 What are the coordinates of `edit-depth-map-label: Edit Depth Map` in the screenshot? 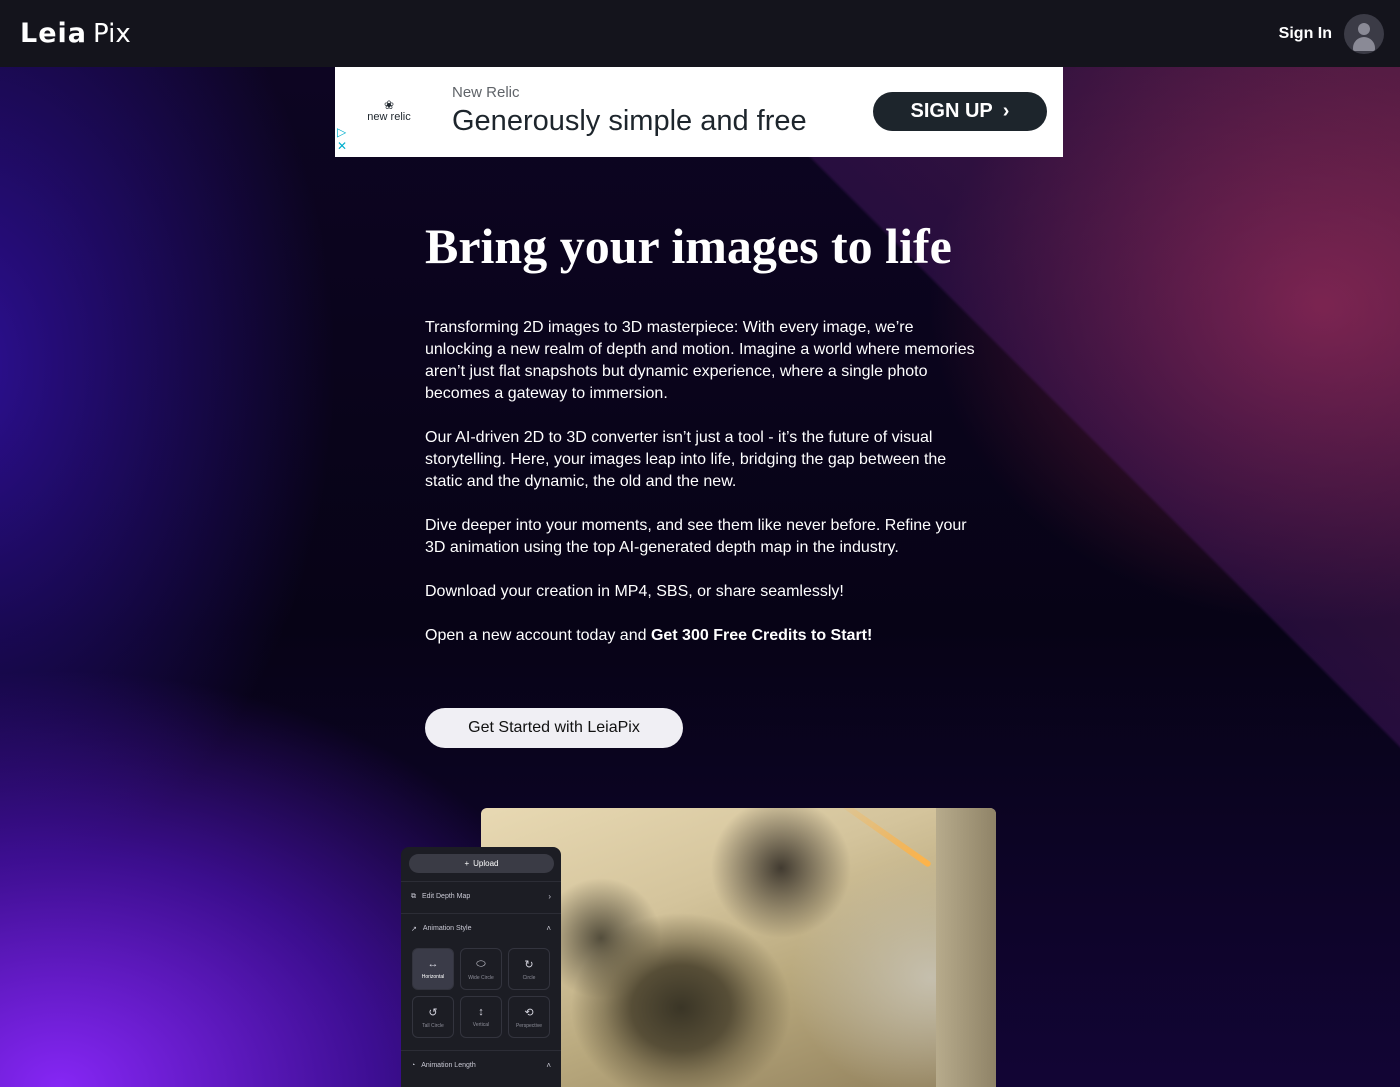 It's located at (446, 896).